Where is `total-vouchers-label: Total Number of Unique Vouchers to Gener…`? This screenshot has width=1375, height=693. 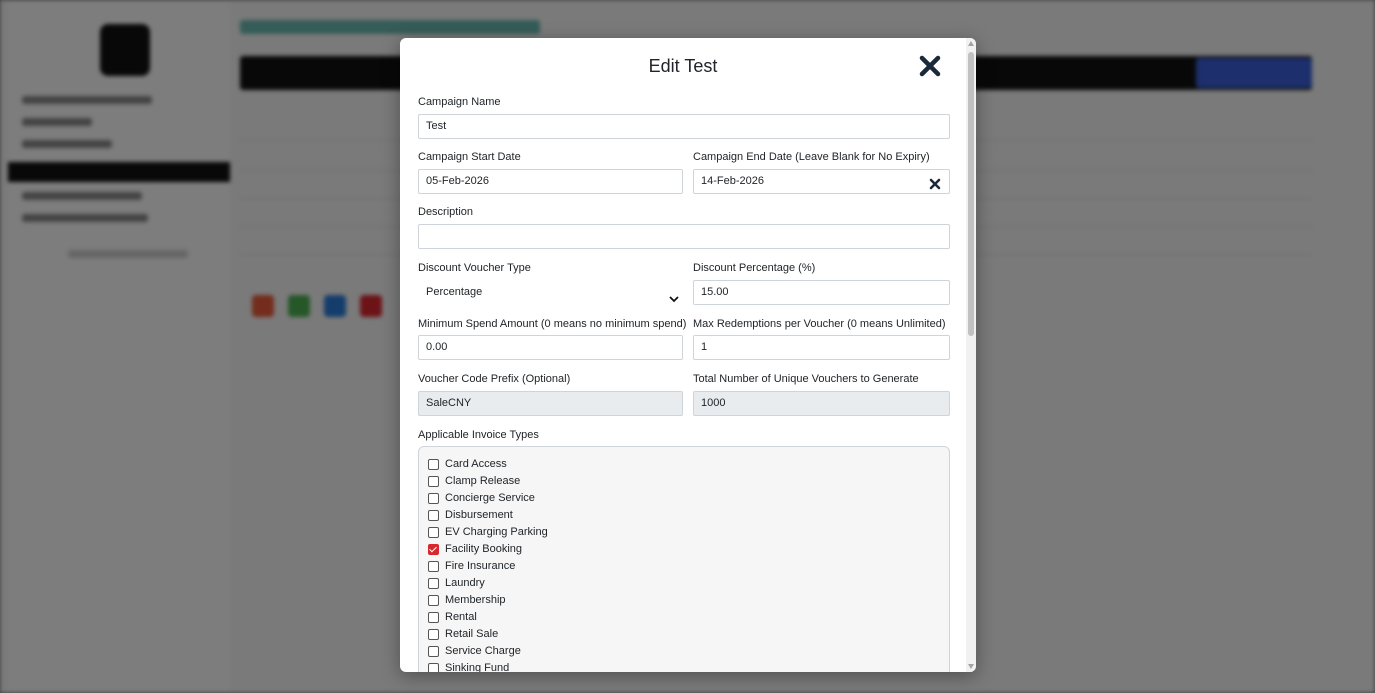
total-vouchers-label: Total Number of Unique Vouchers to Gener… is located at coordinates (806, 379).